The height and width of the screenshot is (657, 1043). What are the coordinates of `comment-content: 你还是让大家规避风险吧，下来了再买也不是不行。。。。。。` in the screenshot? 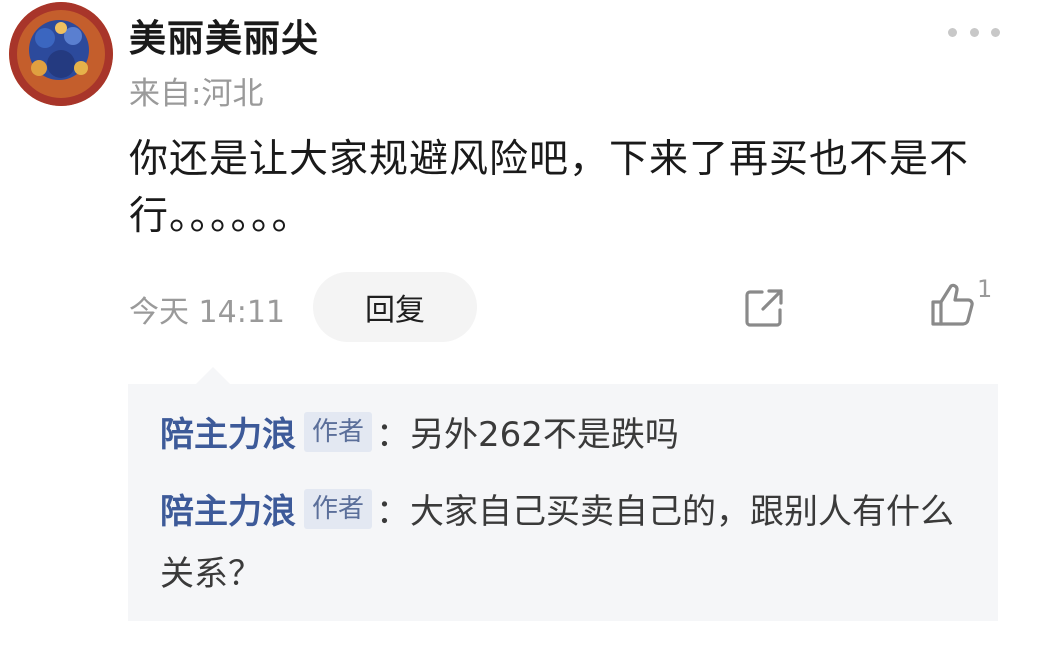 It's located at (549, 188).